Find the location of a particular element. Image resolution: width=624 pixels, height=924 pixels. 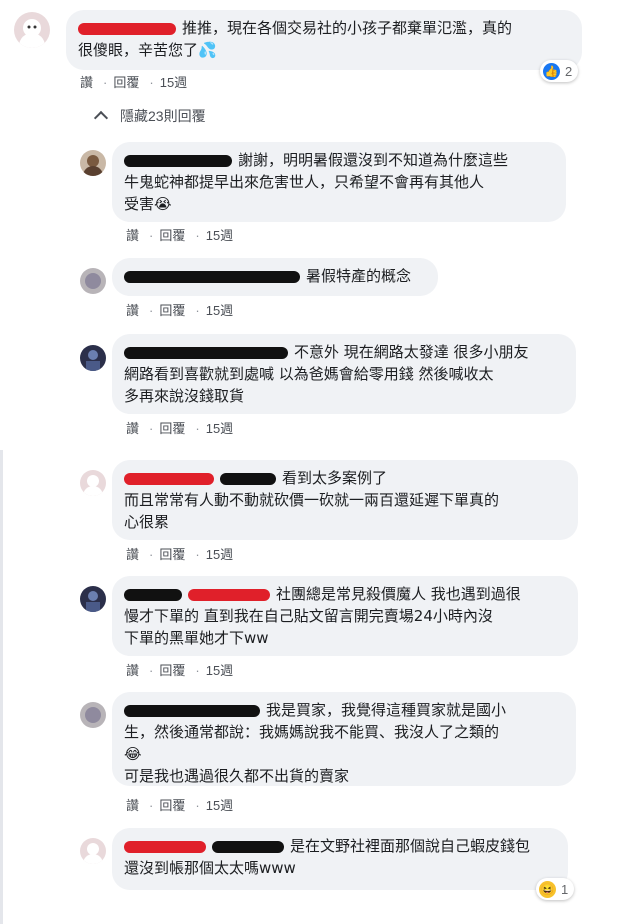

reaction-count: 1 is located at coordinates (565, 889).